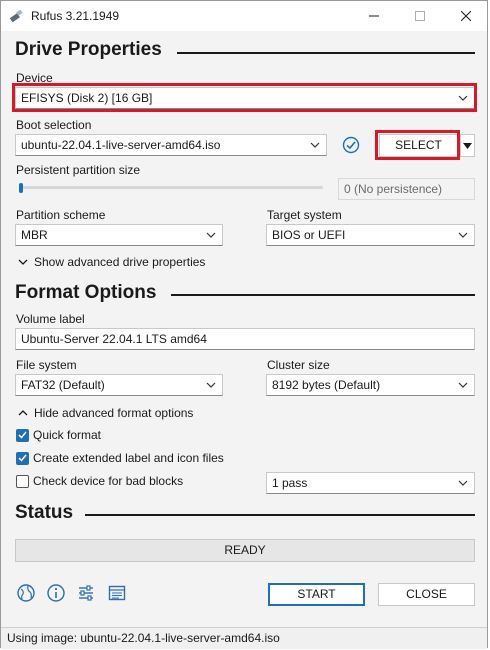 Image resolution: width=490 pixels, height=650 pixels. Describe the element at coordinates (26, 593) in the screenshot. I see `globe-icon` at that location.